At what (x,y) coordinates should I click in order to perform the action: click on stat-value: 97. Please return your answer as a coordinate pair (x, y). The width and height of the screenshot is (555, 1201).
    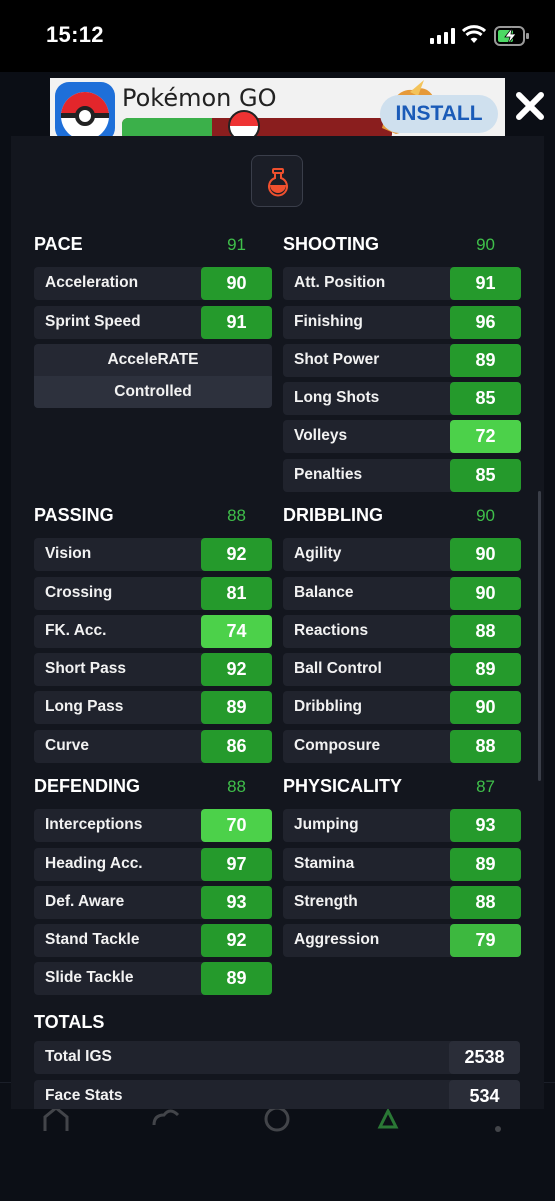
    Looking at the image, I should click on (236, 864).